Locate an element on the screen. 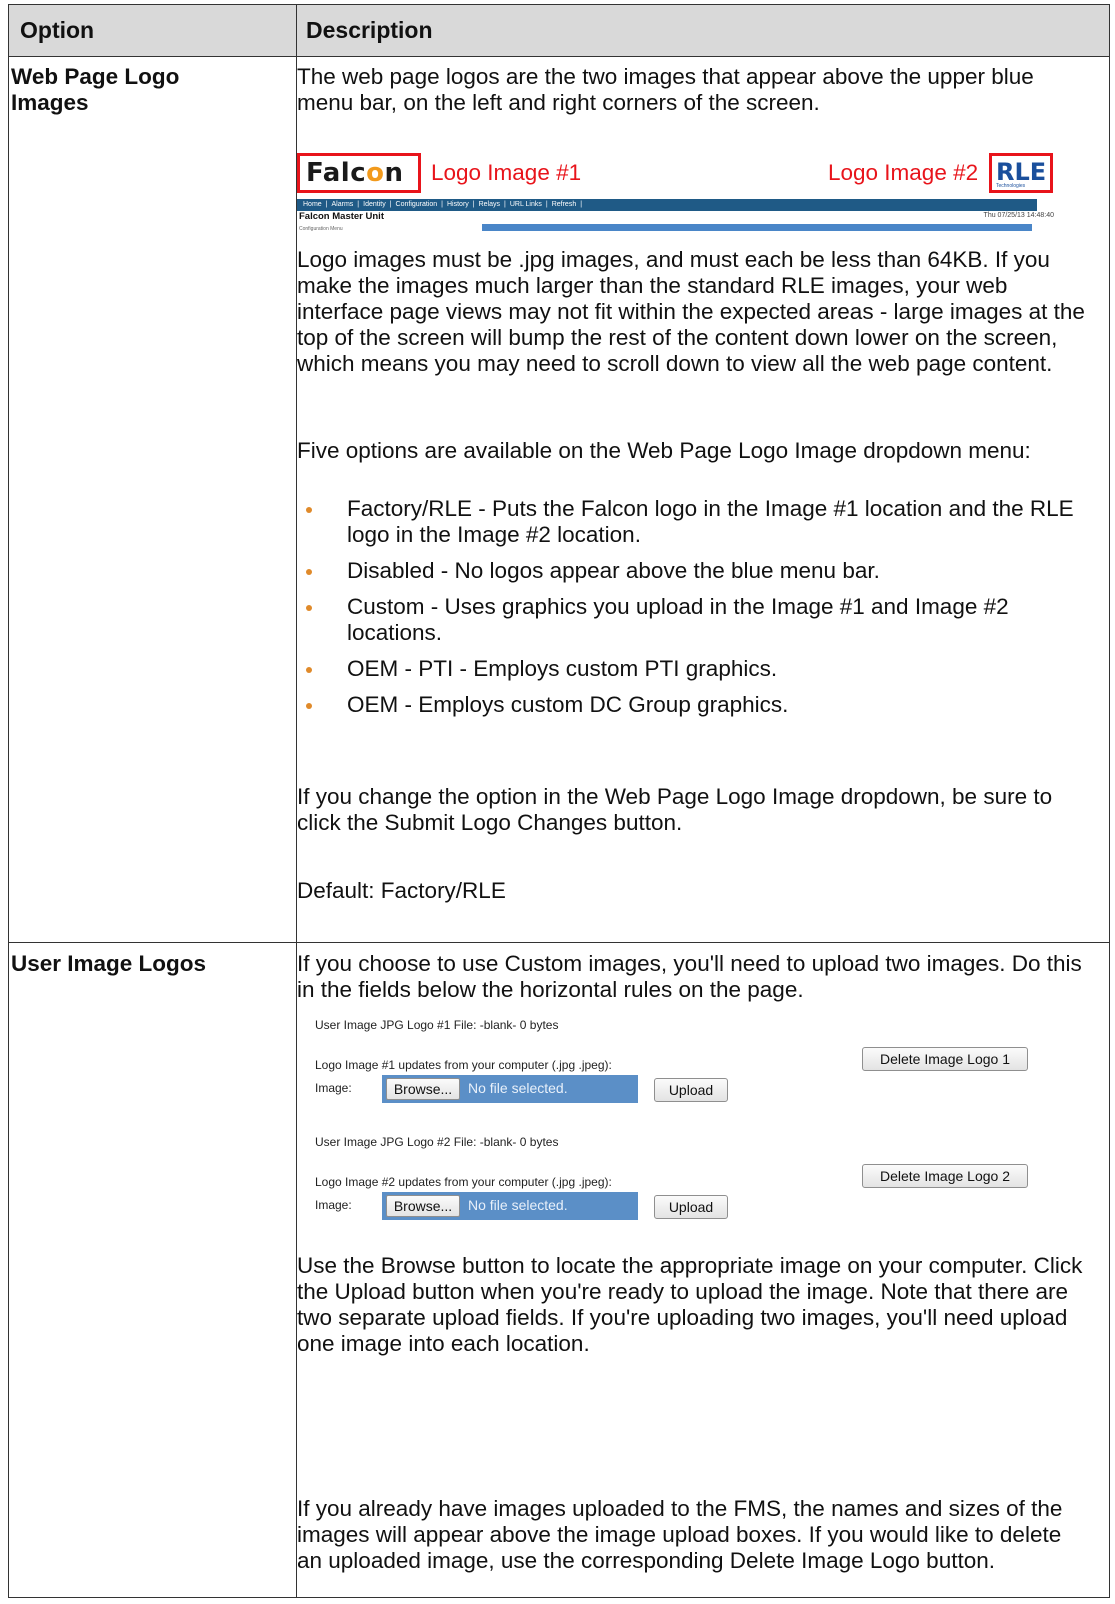  option-user-image-logos: User Image Logos is located at coordinates (109, 963).